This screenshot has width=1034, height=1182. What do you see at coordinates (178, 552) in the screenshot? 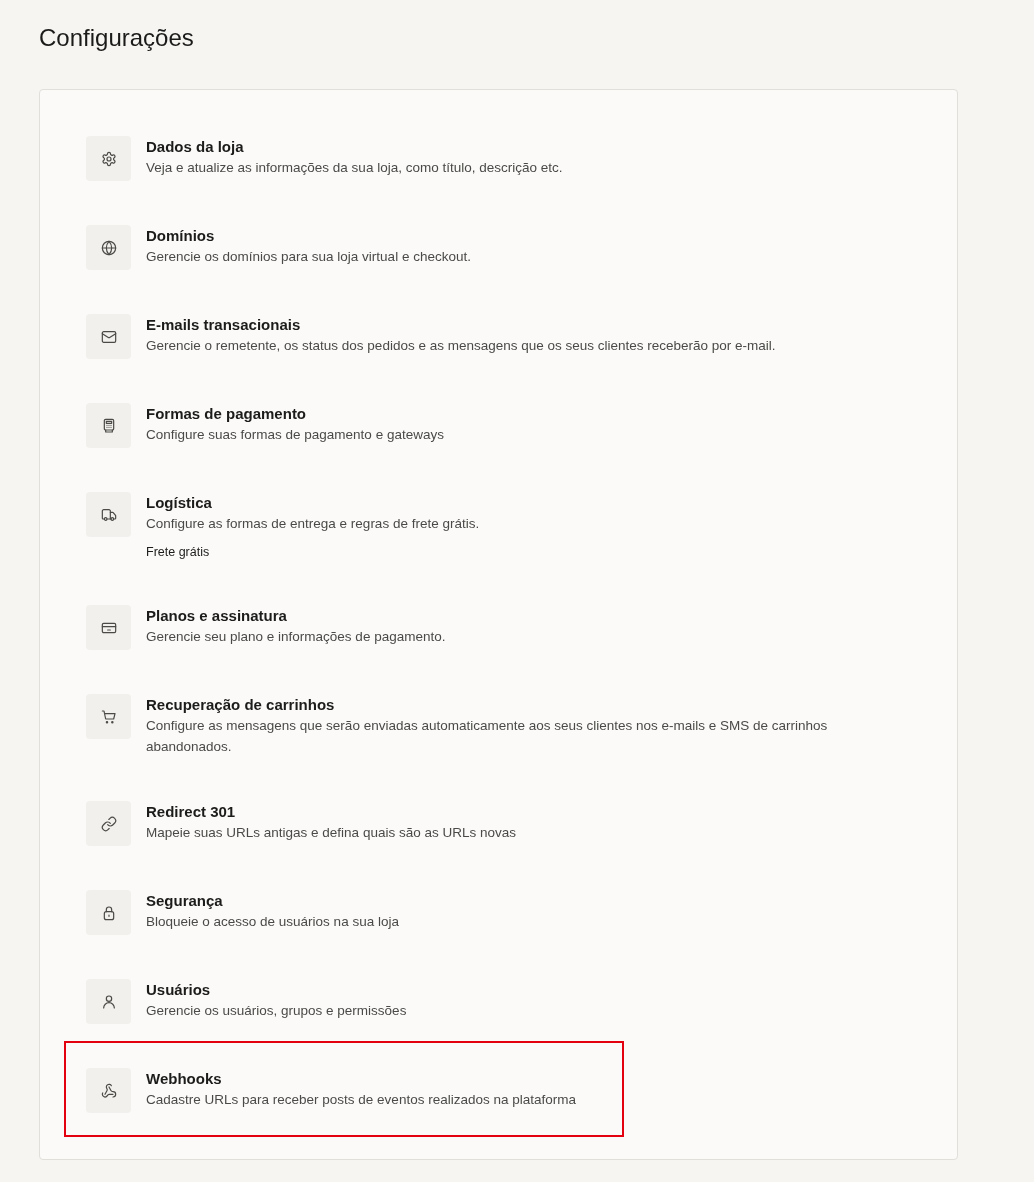
I see `shortcut-link: Frete grátis` at bounding box center [178, 552].